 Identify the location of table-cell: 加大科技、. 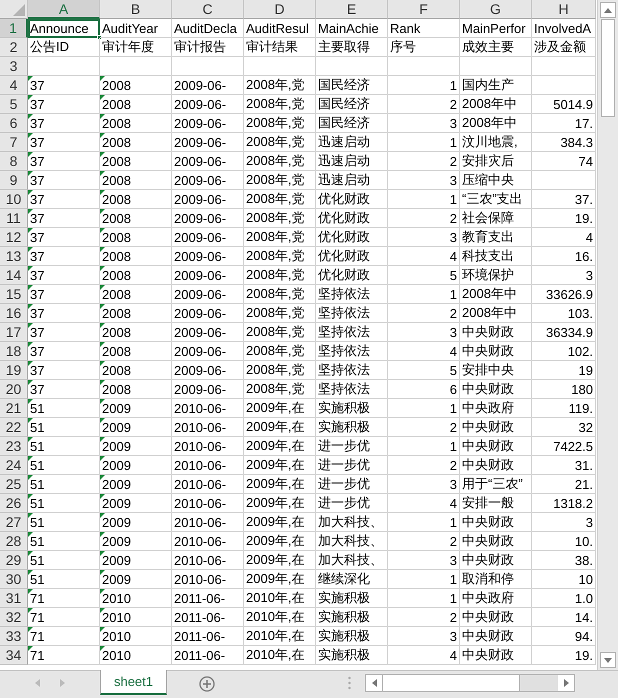
(352, 560).